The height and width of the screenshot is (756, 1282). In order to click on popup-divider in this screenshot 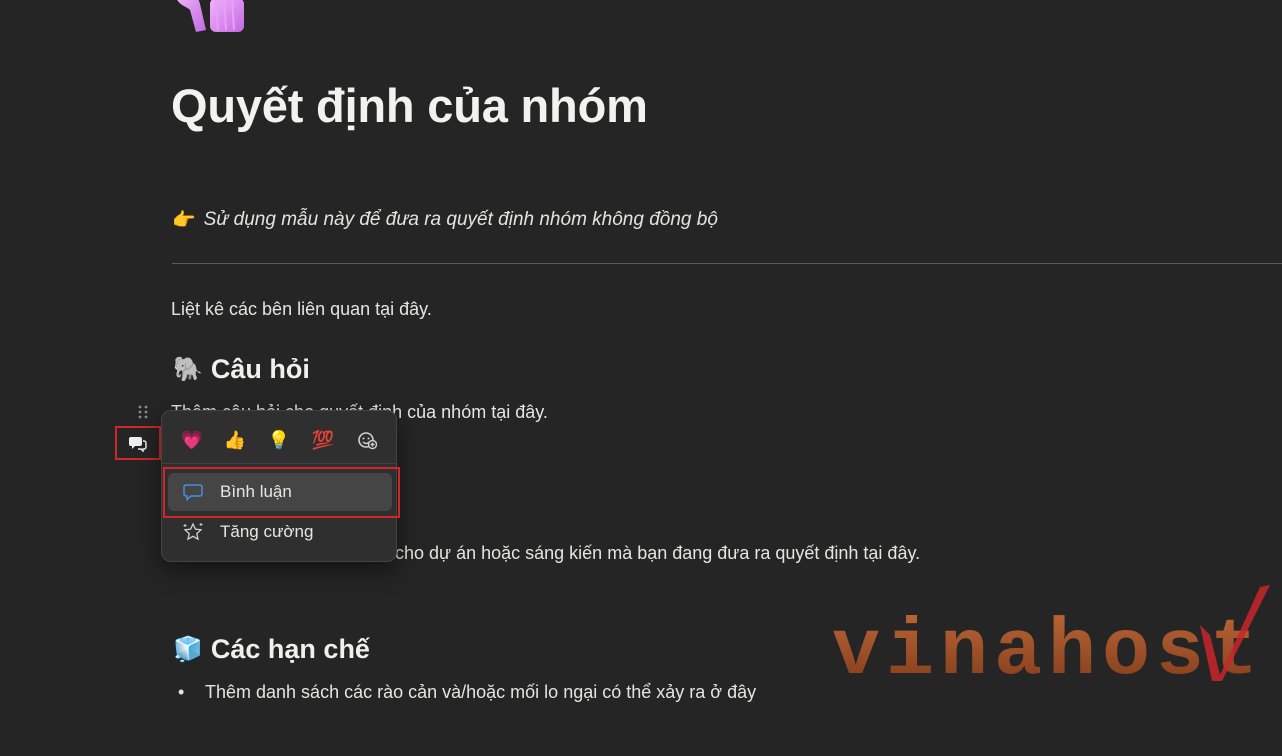, I will do `click(279, 463)`.